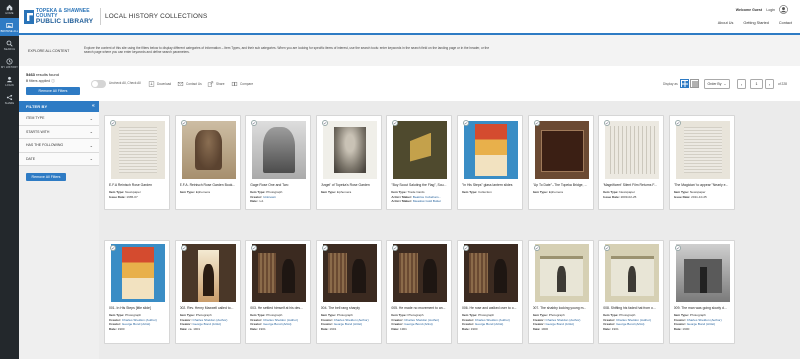 The image size is (800, 359). What do you see at coordinates (756, 23) in the screenshot?
I see `nav-getting-started: Getting Started` at bounding box center [756, 23].